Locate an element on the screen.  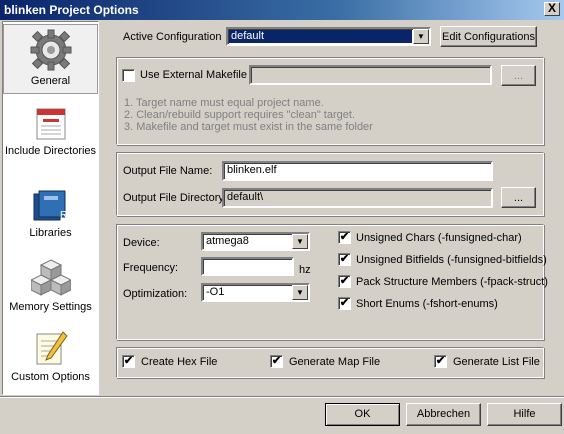
device-value: atmega8 is located at coordinates (227, 241).